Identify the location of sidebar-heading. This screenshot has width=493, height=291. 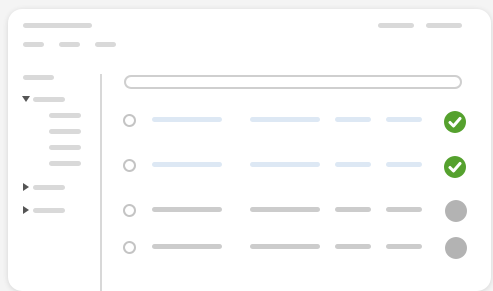
(38, 77).